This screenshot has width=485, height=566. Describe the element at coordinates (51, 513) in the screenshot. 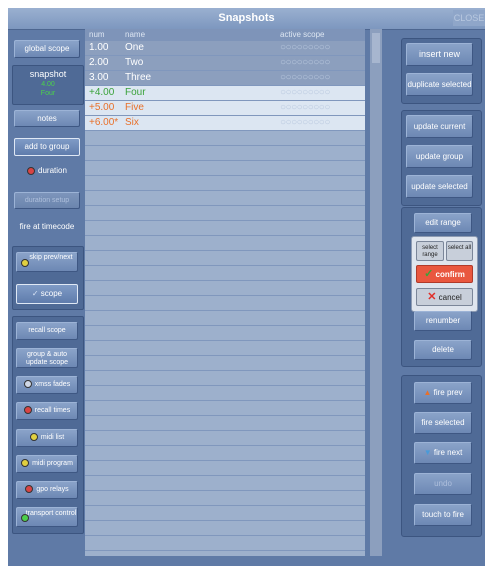

I see `transport-control-label: transport control` at that location.